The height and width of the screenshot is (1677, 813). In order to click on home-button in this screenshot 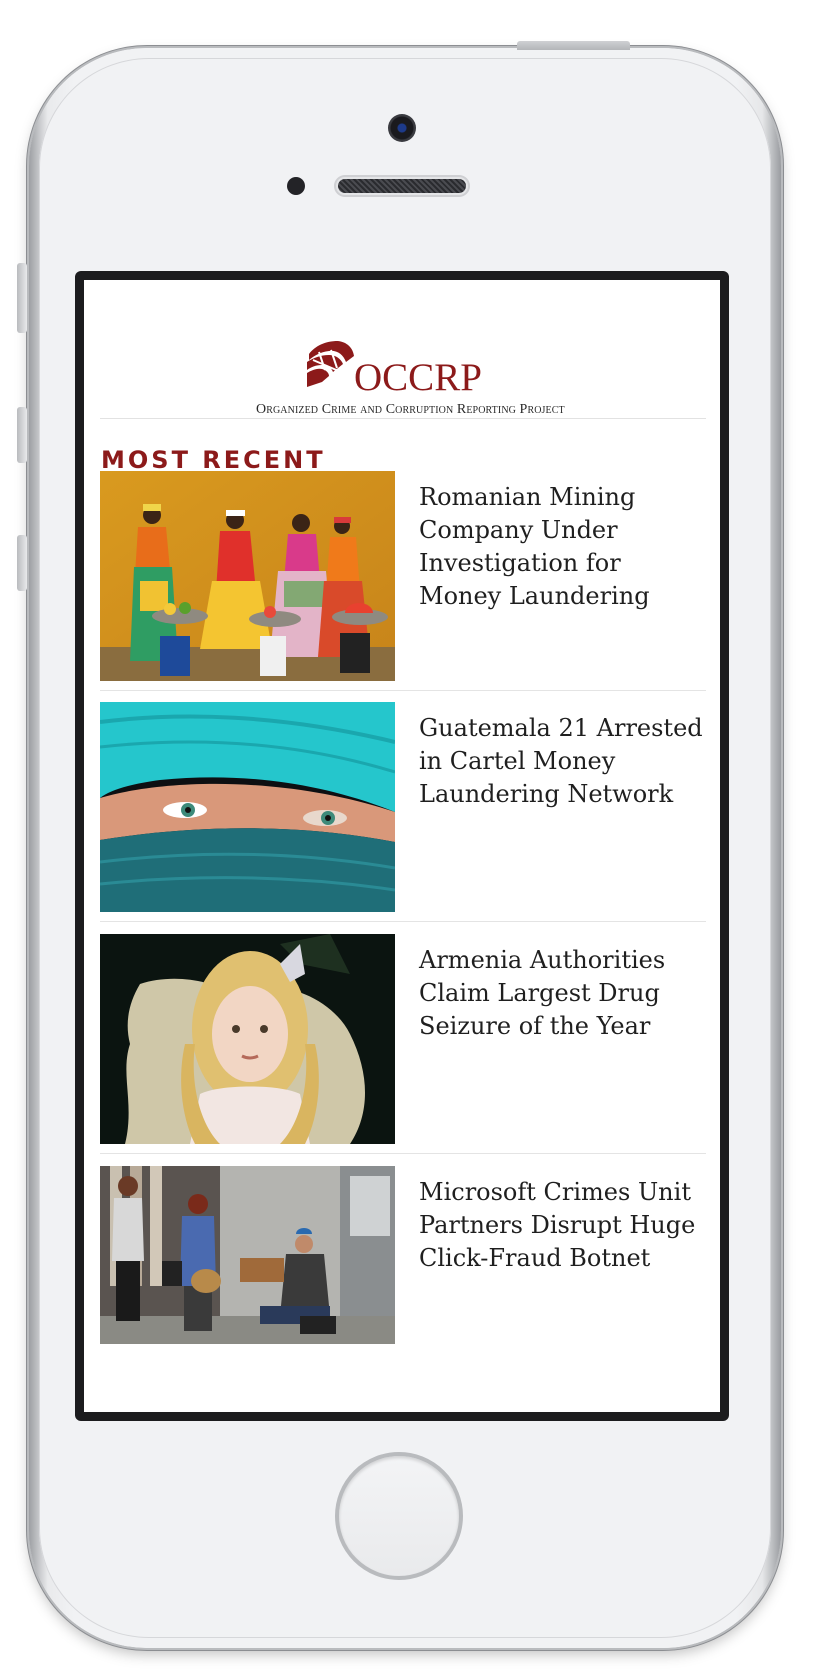, I will do `click(399, 1516)`.